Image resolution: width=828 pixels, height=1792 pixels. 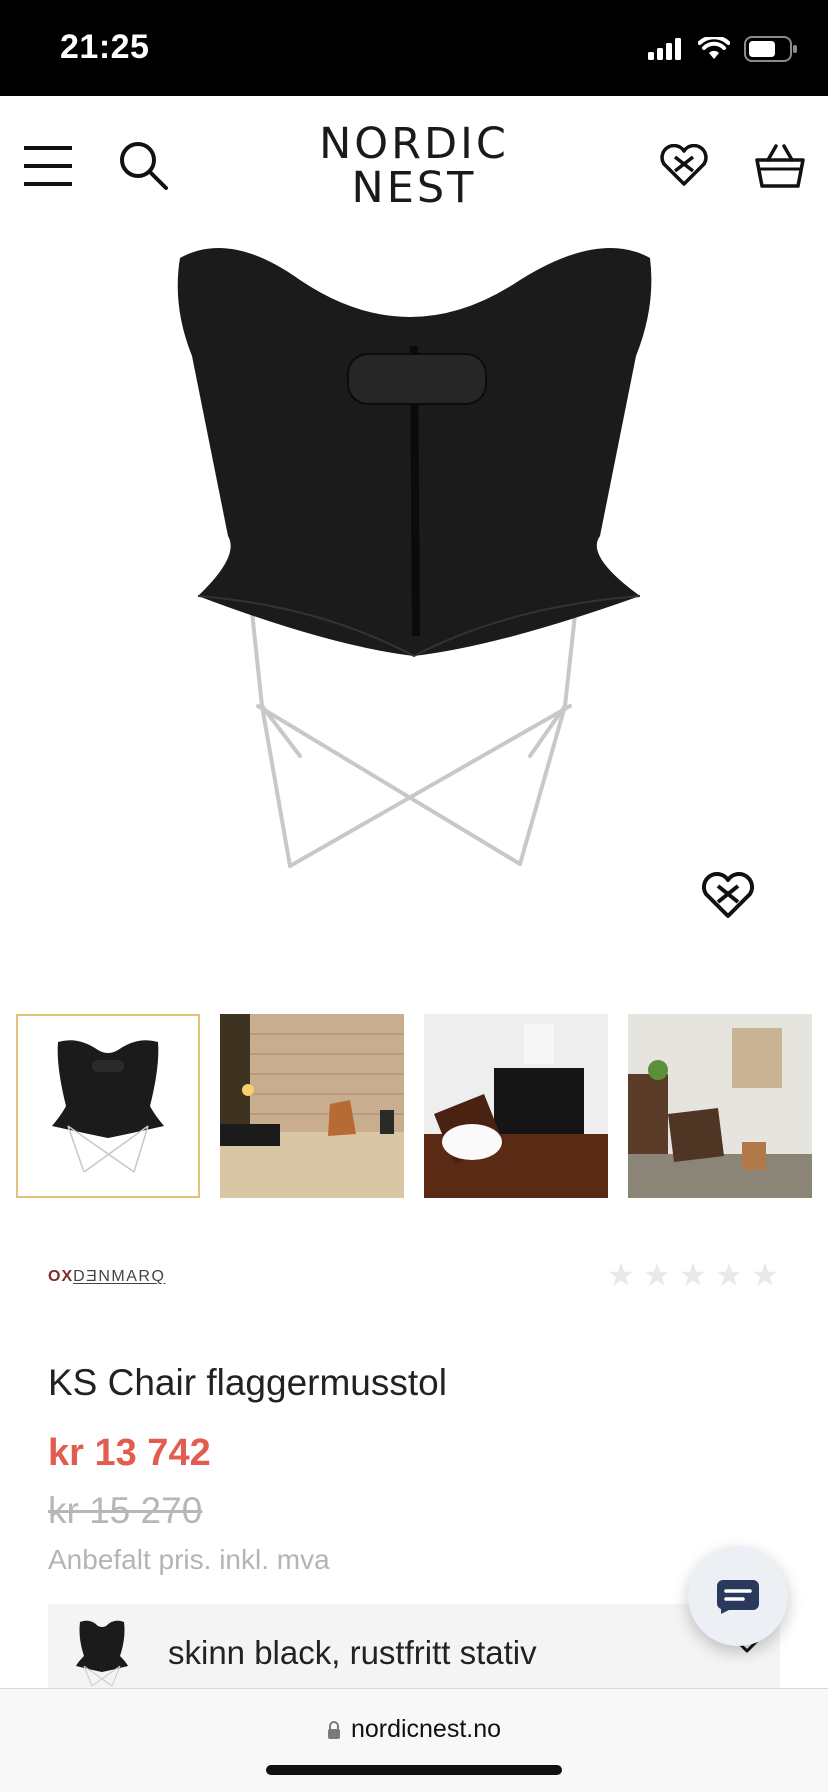 I want to click on site-logo: NORDIC NEST, so click(x=414, y=166).